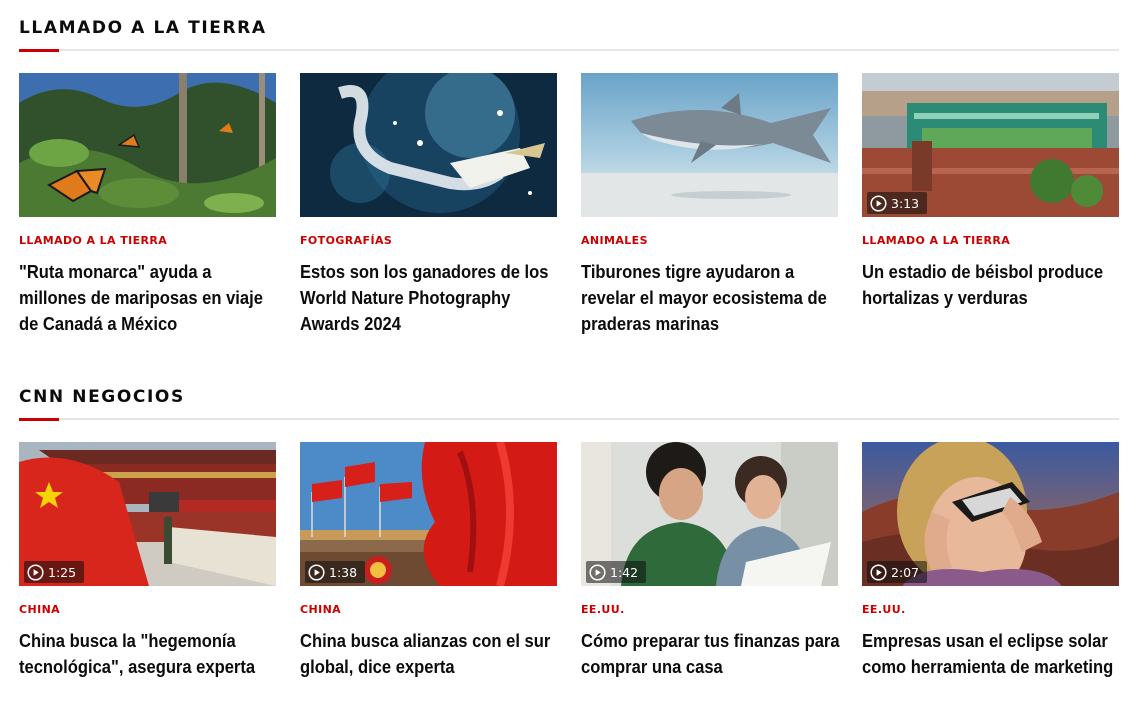  What do you see at coordinates (905, 572) in the screenshot?
I see `video-duration: 2:07` at bounding box center [905, 572].